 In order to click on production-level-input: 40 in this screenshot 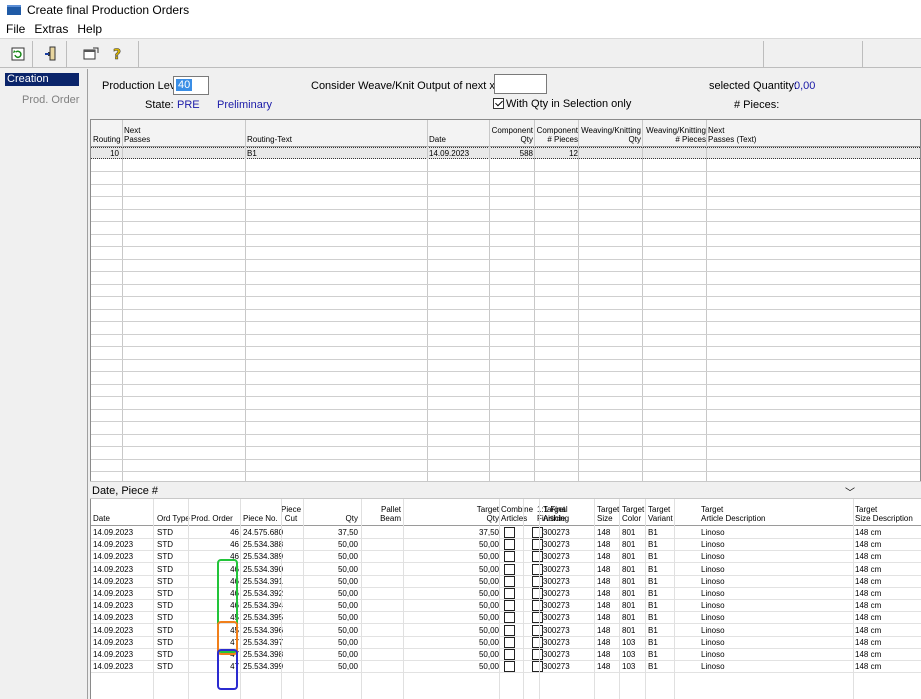, I will do `click(191, 85)`.